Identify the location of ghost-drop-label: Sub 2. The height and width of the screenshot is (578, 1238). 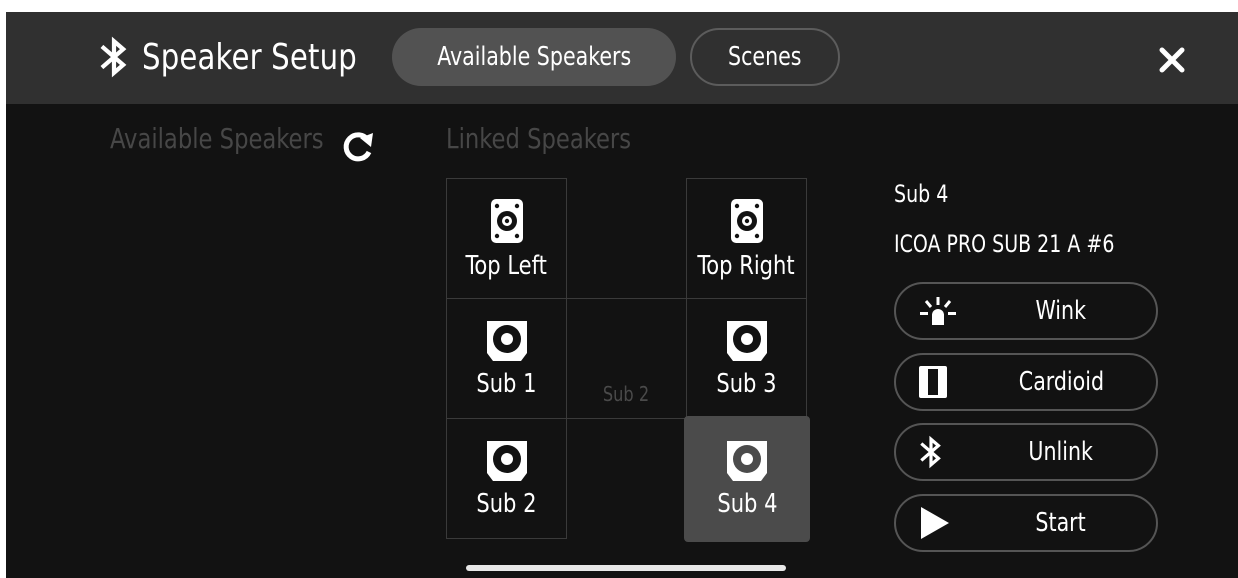
(626, 394).